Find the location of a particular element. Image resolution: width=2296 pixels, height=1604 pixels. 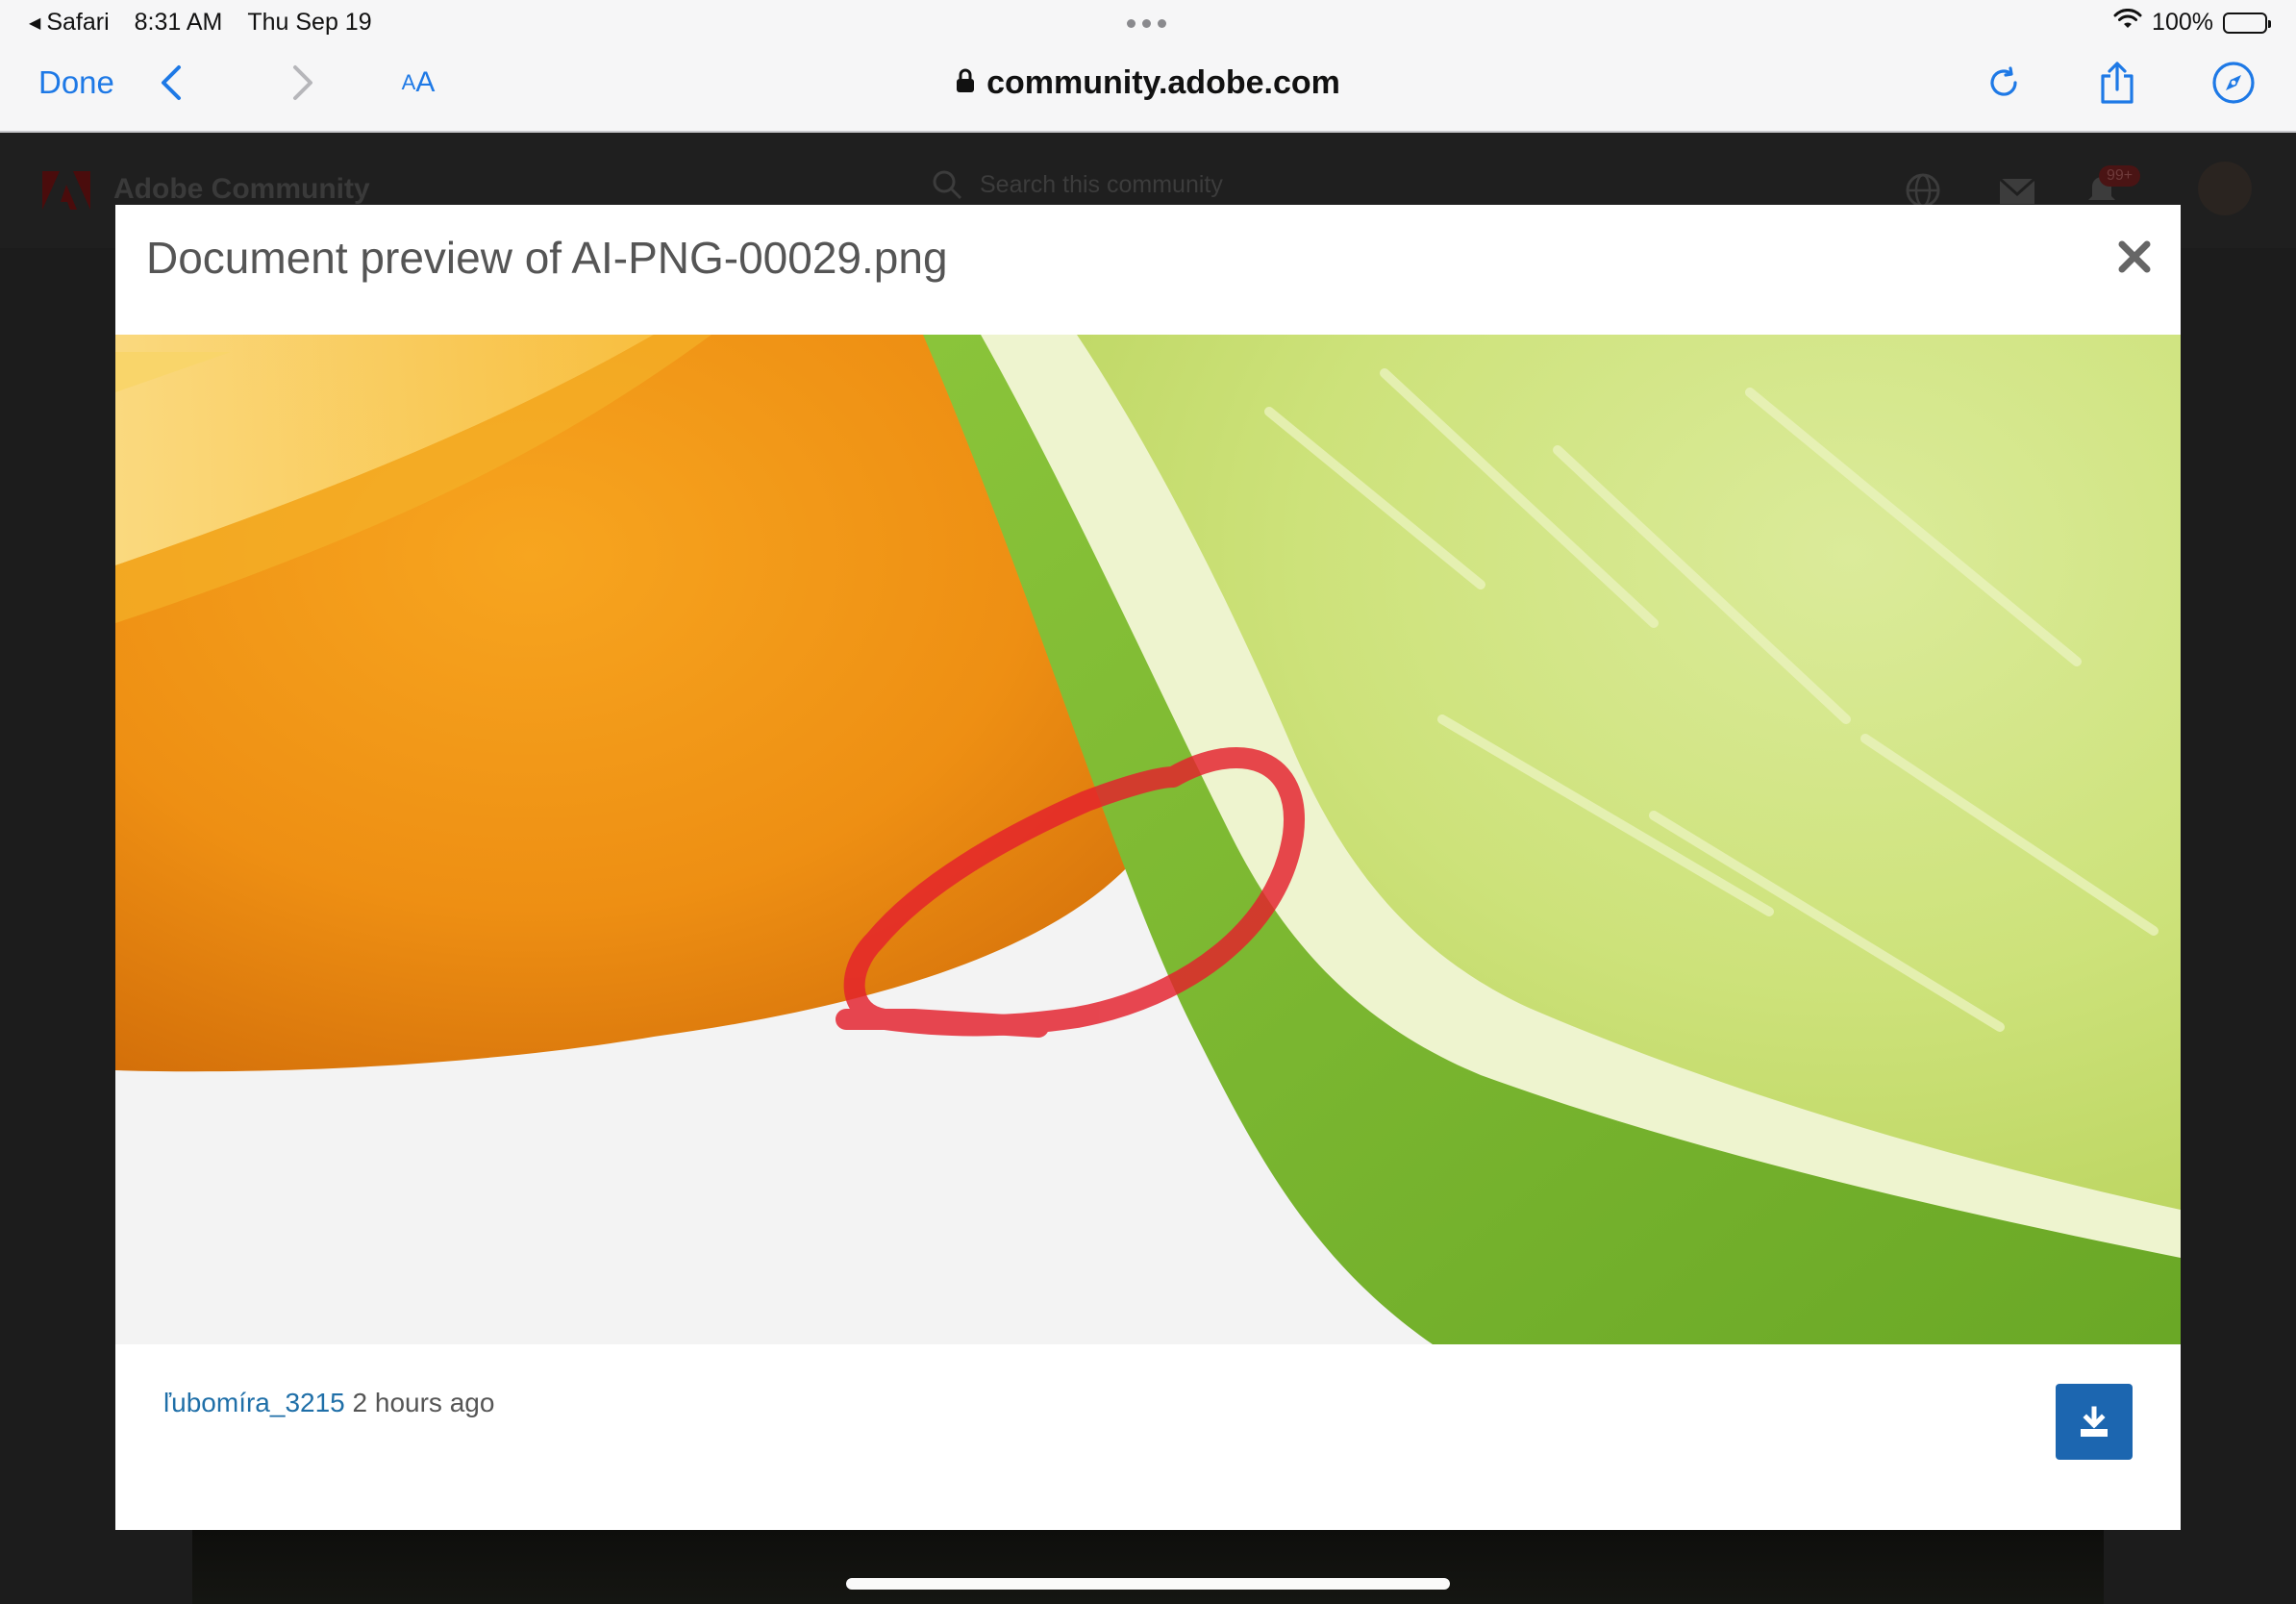

notification-badge: 99+ is located at coordinates (2120, 176).